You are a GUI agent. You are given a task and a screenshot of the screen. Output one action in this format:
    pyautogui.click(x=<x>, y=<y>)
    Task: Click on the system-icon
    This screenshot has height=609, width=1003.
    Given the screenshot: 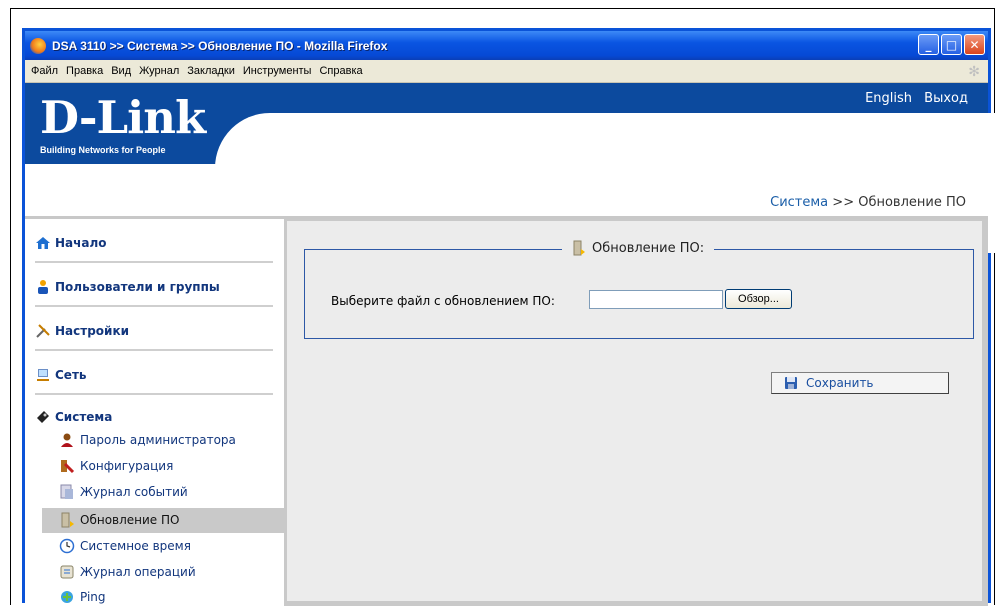 What is the action you would take?
    pyautogui.click(x=43, y=417)
    